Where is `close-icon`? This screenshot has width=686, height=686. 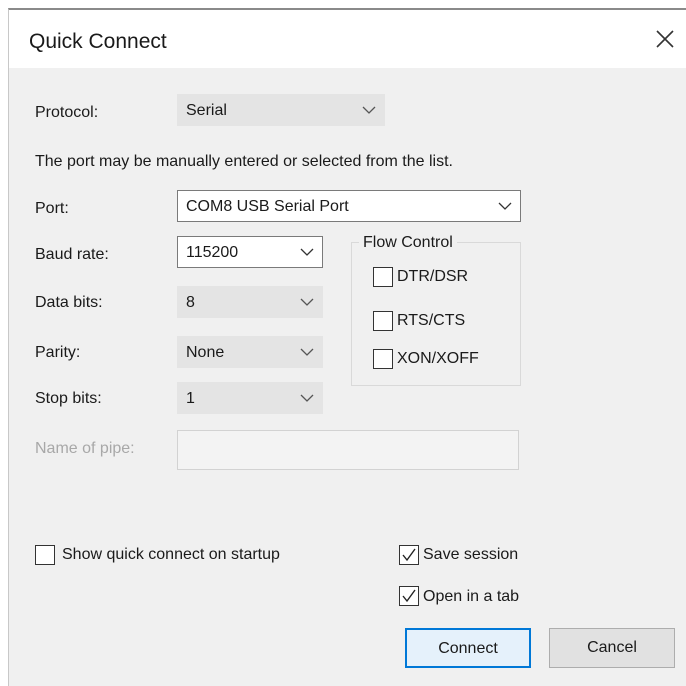
close-icon is located at coordinates (665, 39).